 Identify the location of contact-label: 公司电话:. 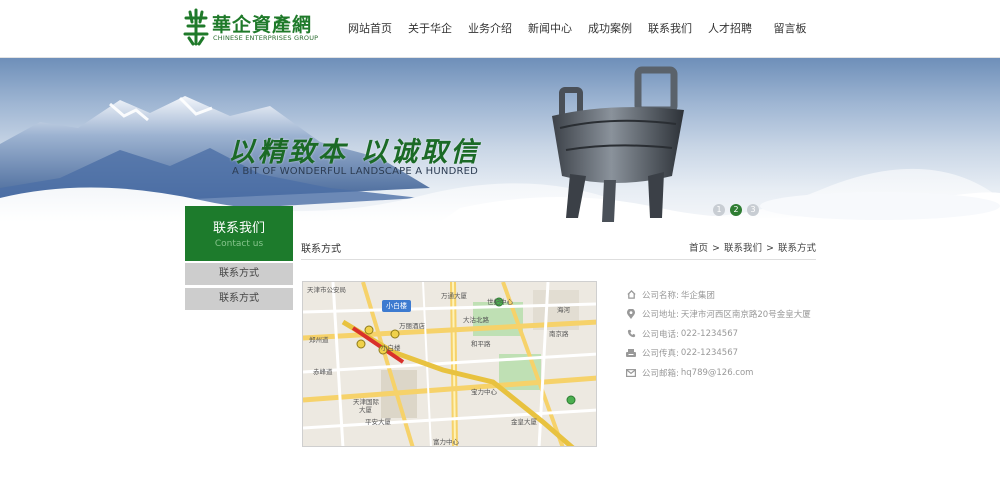
(660, 334).